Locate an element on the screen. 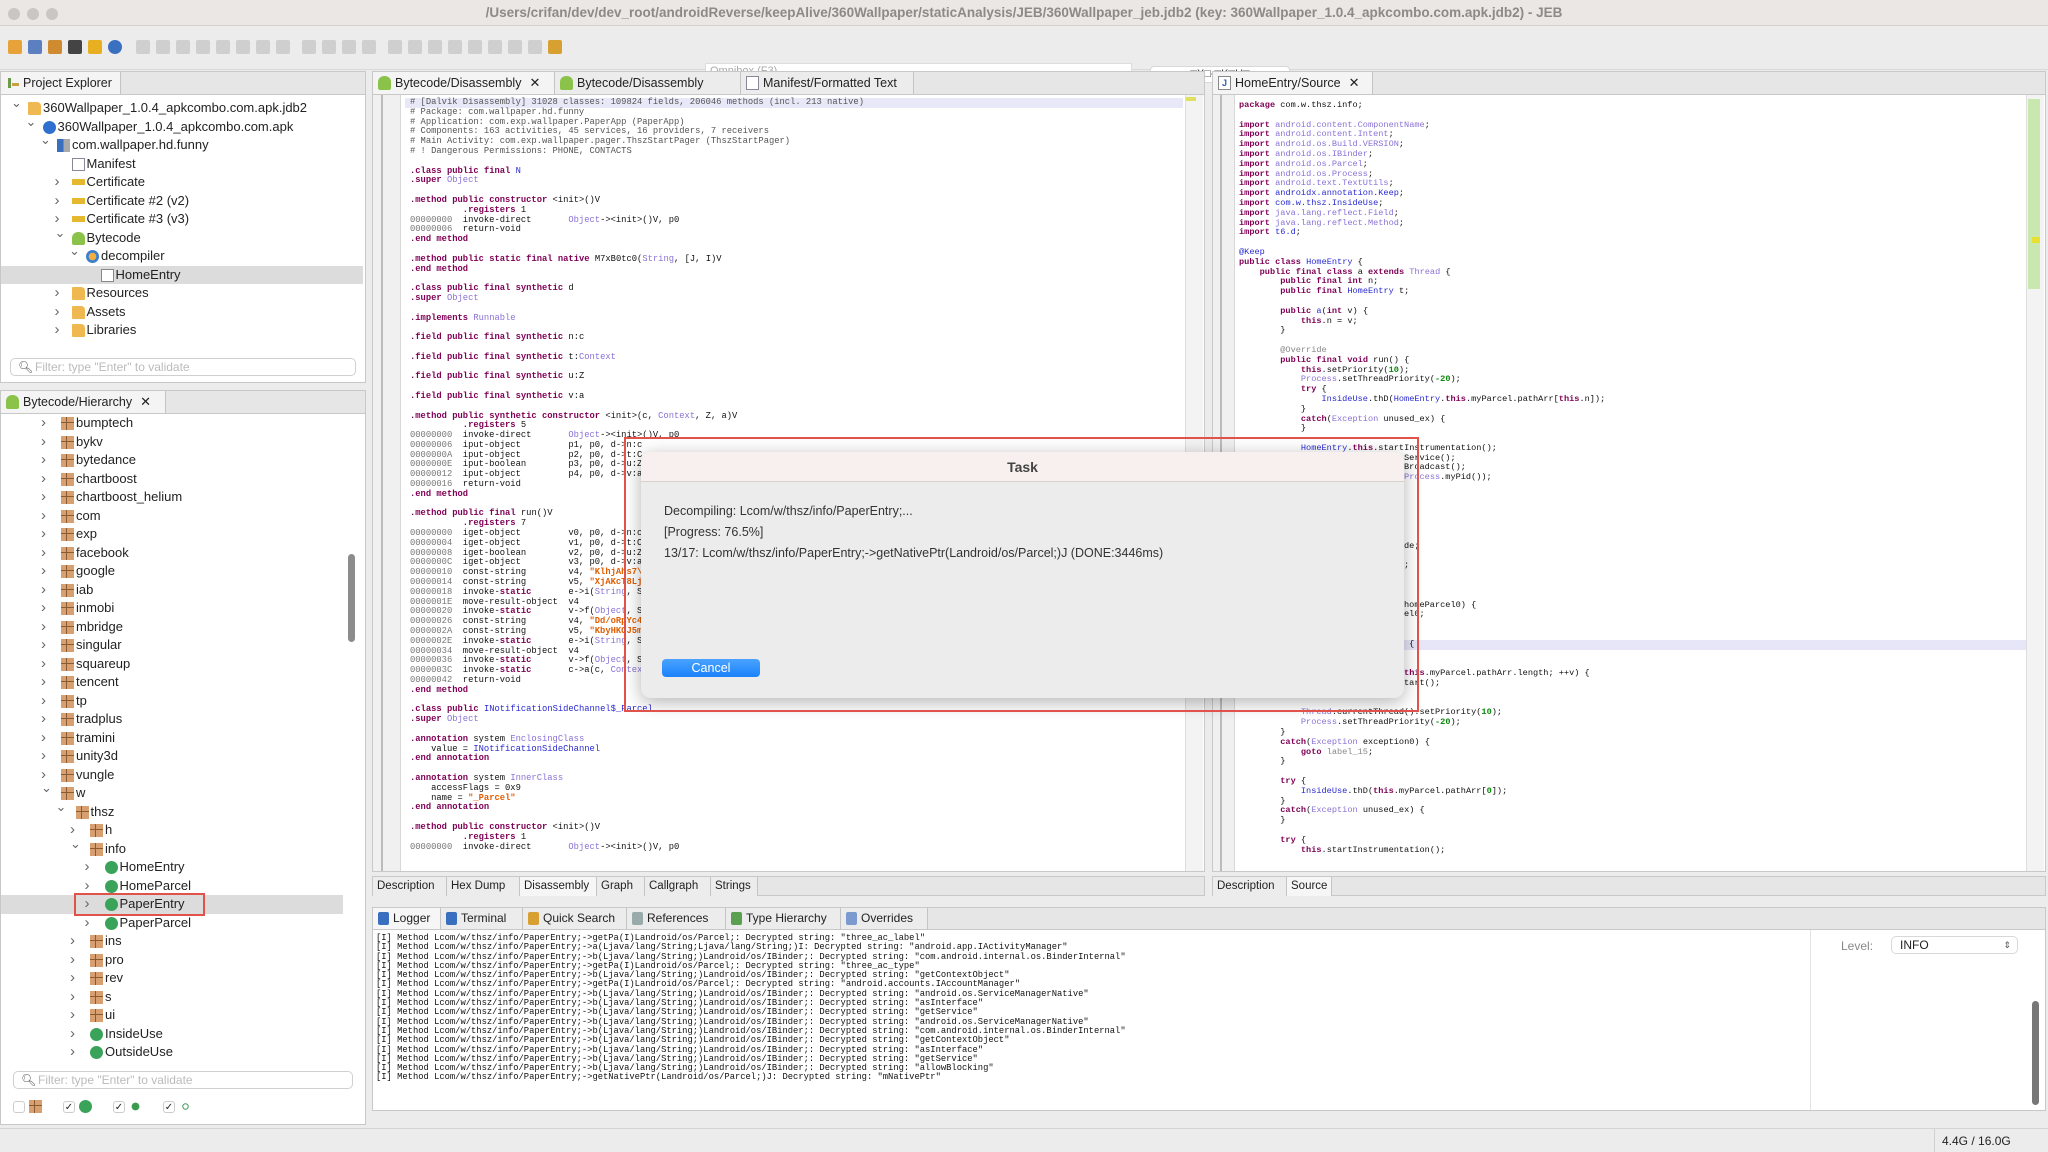 Image resolution: width=2048 pixels, height=1152 pixels. tab-overrides: Overrides is located at coordinates (884, 918).